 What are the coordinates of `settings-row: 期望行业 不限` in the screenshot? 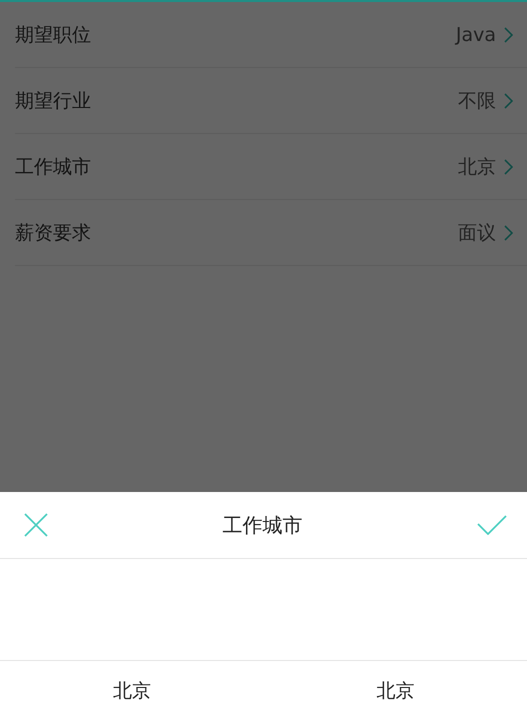 It's located at (271, 101).